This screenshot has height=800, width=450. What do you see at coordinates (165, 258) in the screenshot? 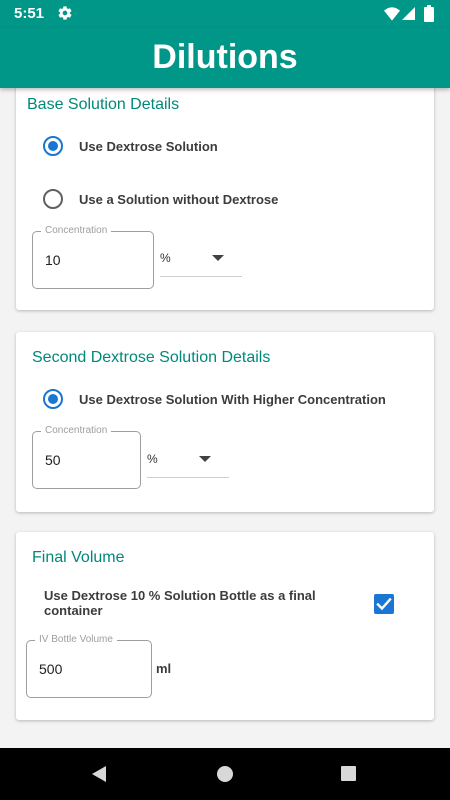
I see `base-unit-value: %` at bounding box center [165, 258].